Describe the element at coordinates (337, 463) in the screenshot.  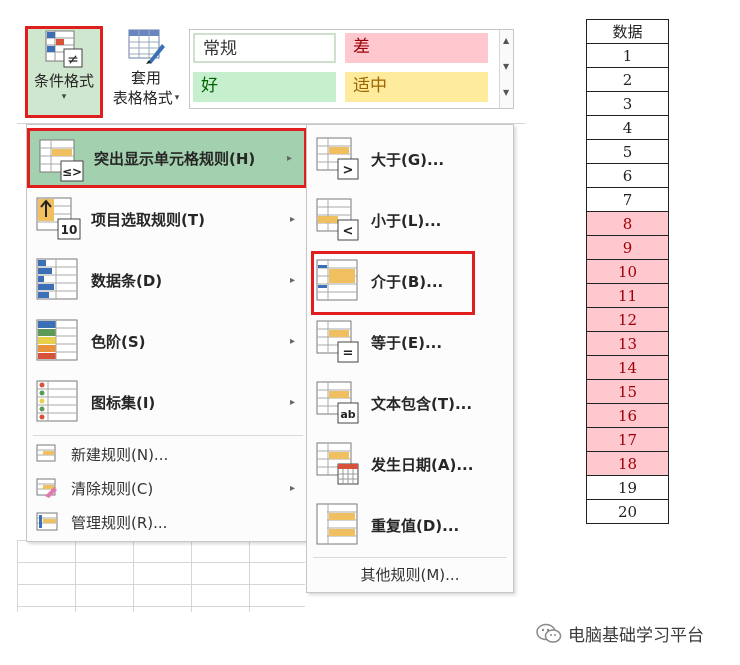
I see `date-occurring-icon` at that location.